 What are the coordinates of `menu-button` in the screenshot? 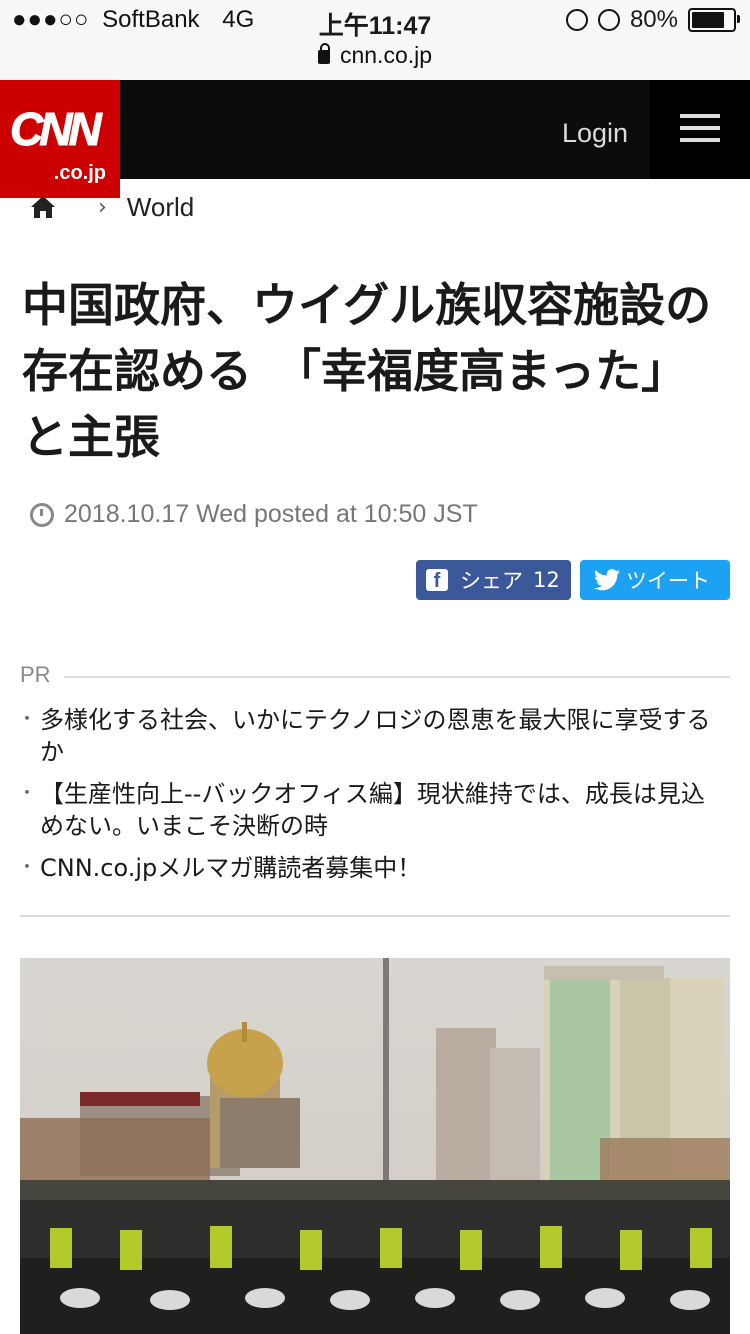 It's located at (700, 129).